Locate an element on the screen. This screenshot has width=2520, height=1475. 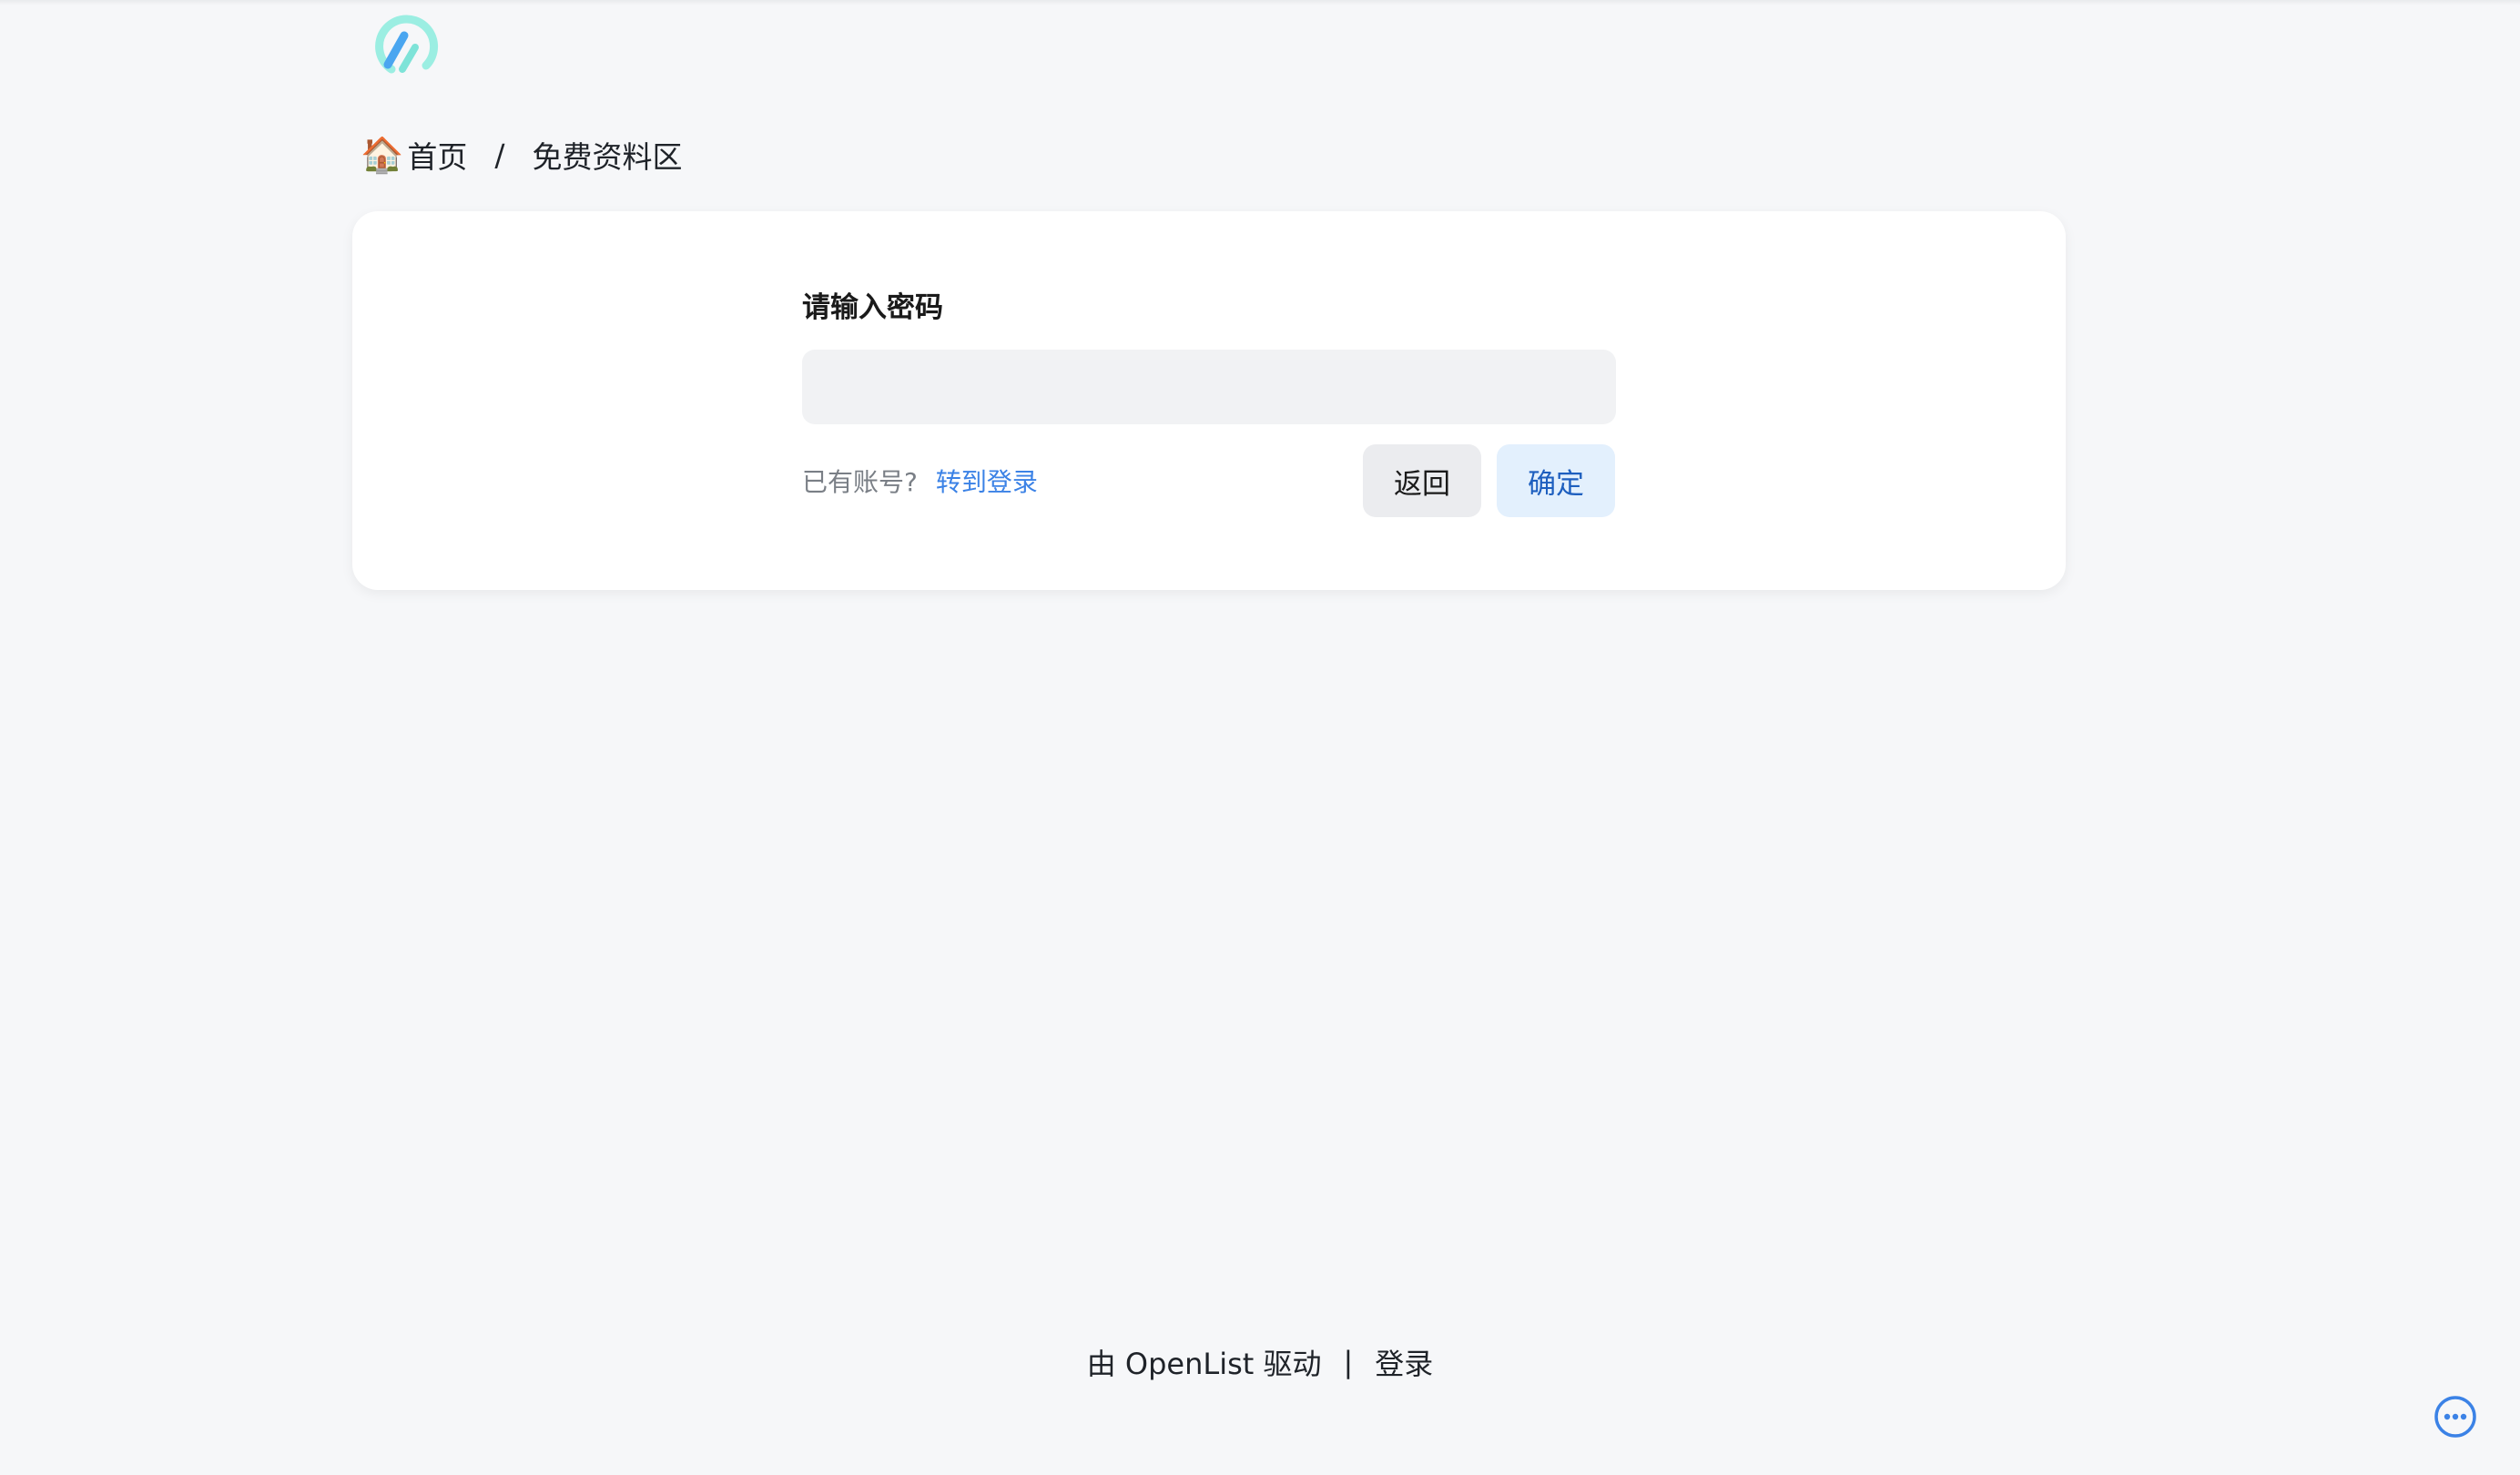
more-horizontal-circle-icon is located at coordinates (2455, 1417).